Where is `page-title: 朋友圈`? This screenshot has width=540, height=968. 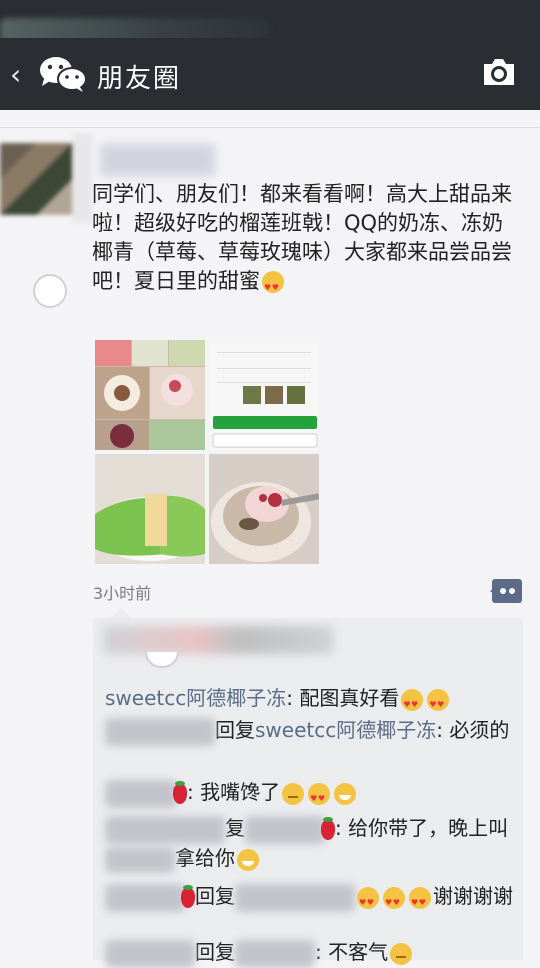 page-title: 朋友圈 is located at coordinates (139, 79).